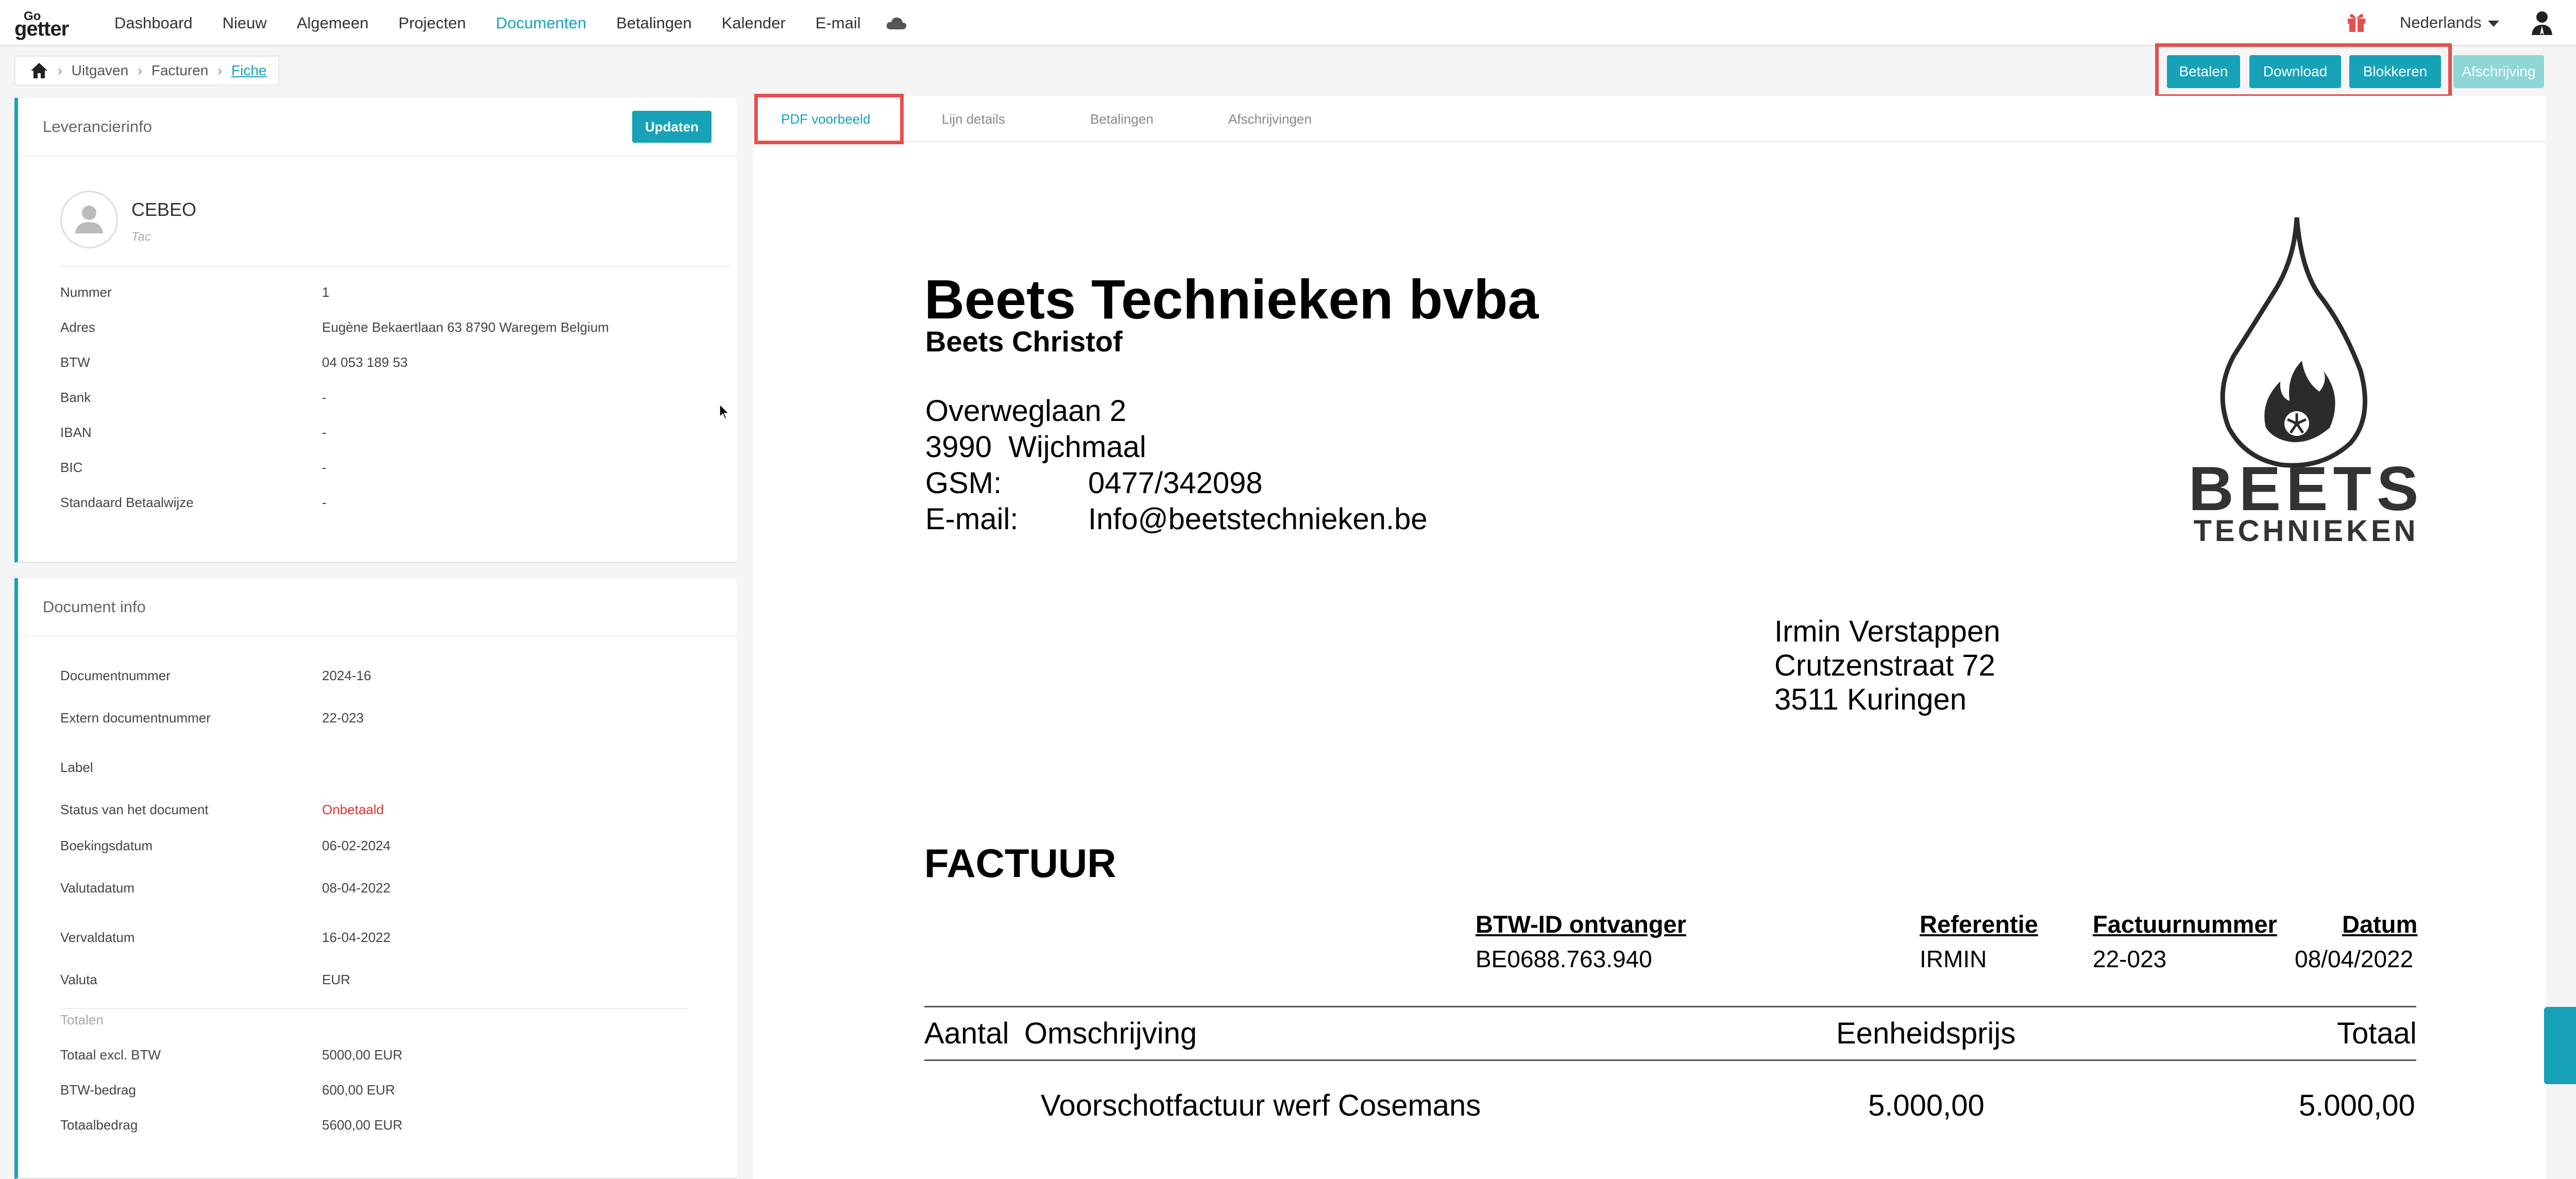  Describe the element at coordinates (71, 468) in the screenshot. I see `field-label: BIC` at that location.